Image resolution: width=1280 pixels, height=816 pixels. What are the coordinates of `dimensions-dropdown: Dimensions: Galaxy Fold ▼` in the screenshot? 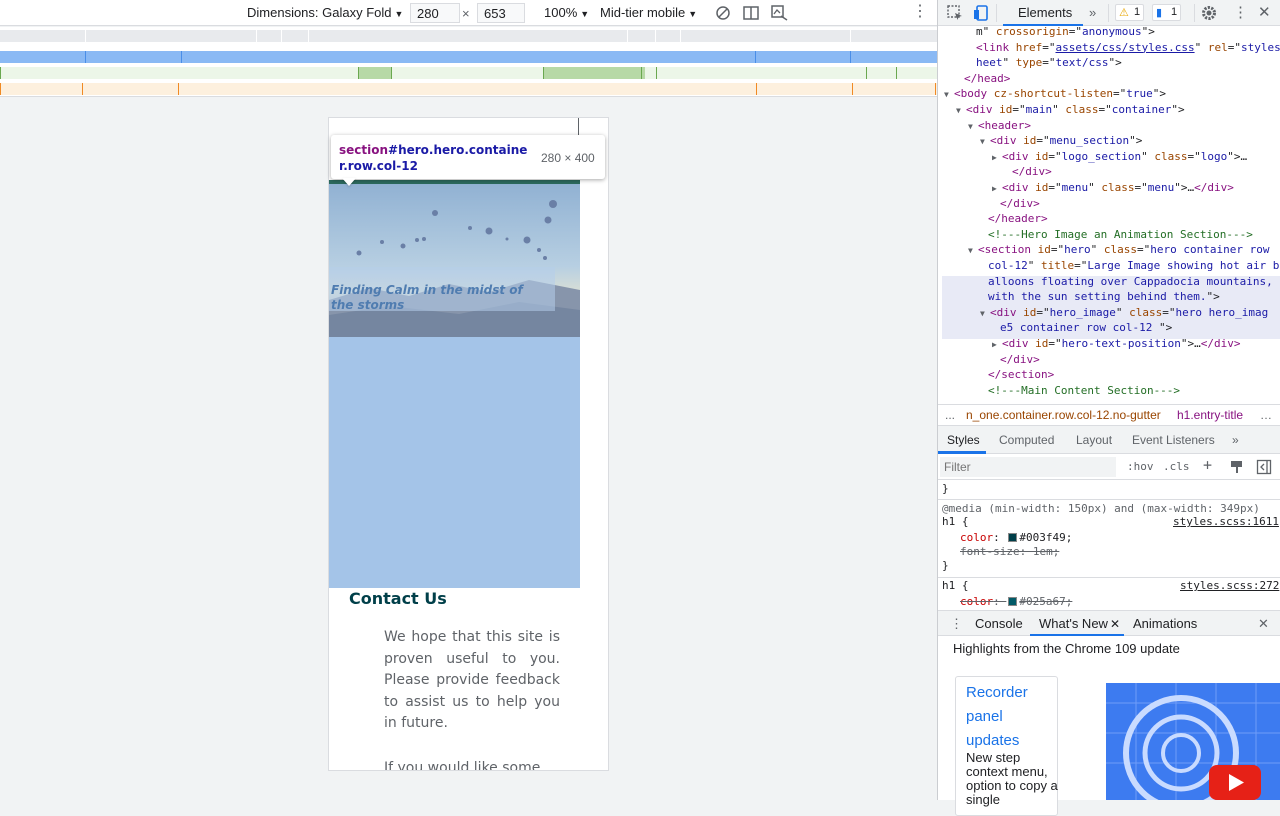 It's located at (325, 12).